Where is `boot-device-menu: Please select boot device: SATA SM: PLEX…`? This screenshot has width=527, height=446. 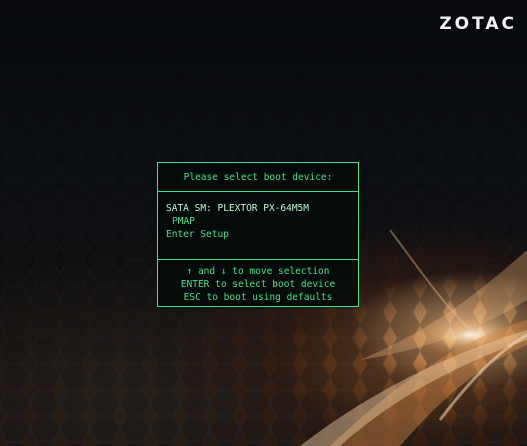 boot-device-menu: Please select boot device: SATA SM: PLEX… is located at coordinates (258, 234).